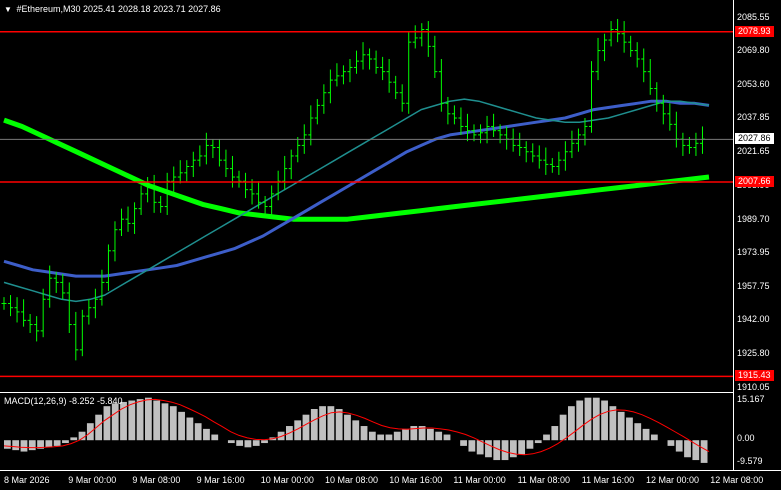 The image size is (781, 490). I want to click on price-tick-label: 1989.70, so click(753, 218).